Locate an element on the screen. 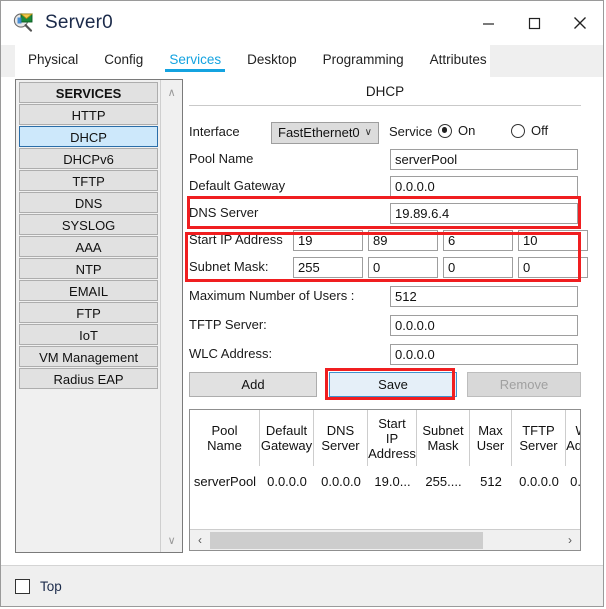 The width and height of the screenshot is (606, 609). tab-label: Physical is located at coordinates (53, 59).